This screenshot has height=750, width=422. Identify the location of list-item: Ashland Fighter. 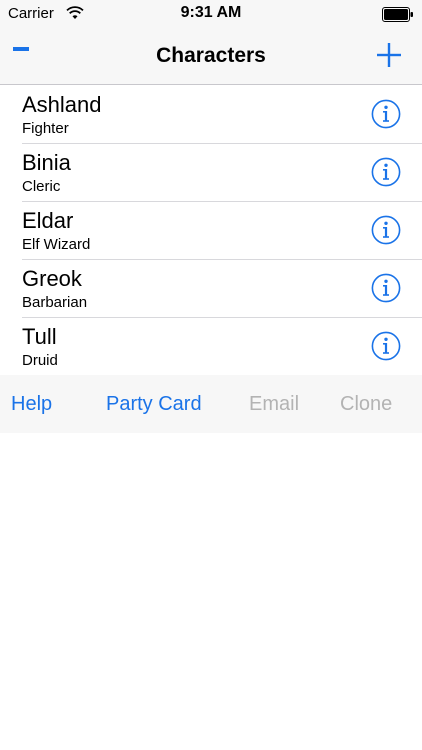
(211, 115).